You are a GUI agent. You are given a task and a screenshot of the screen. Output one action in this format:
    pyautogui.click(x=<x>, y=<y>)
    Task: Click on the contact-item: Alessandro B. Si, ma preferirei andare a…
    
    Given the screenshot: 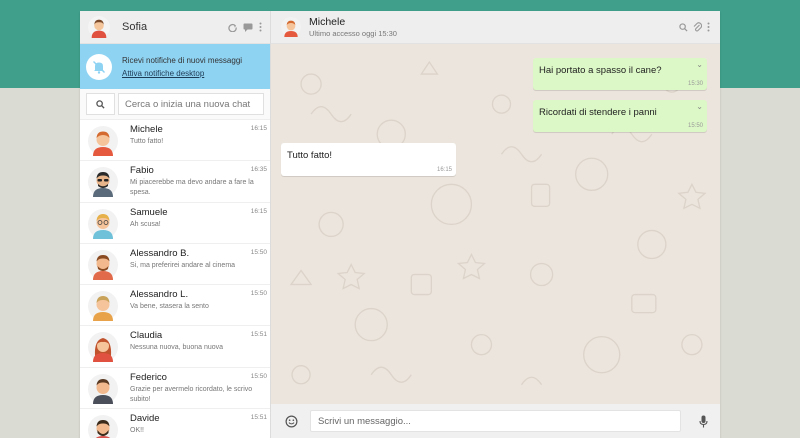 What is the action you would take?
    pyautogui.click(x=175, y=265)
    